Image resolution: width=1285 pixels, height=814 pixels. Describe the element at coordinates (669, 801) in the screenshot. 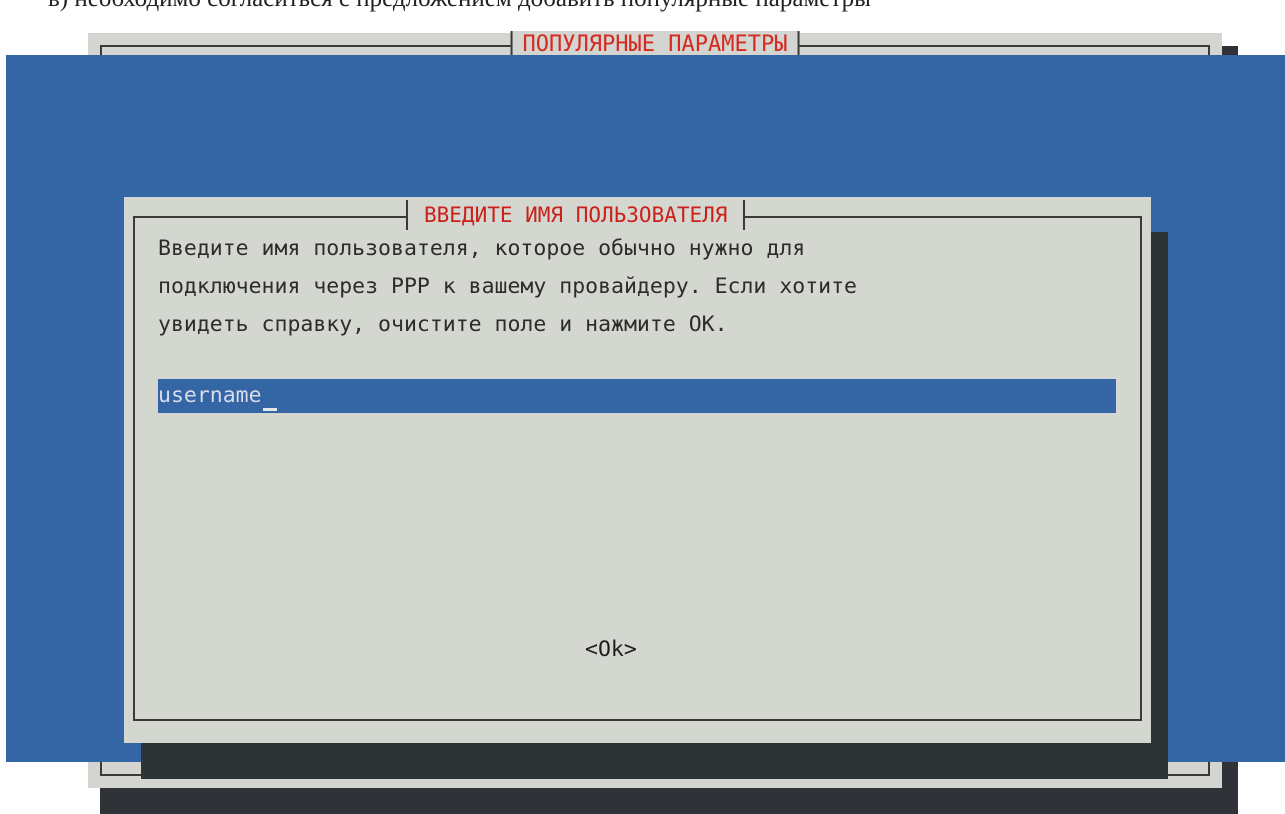

I see `background-dialog-shadow` at that location.